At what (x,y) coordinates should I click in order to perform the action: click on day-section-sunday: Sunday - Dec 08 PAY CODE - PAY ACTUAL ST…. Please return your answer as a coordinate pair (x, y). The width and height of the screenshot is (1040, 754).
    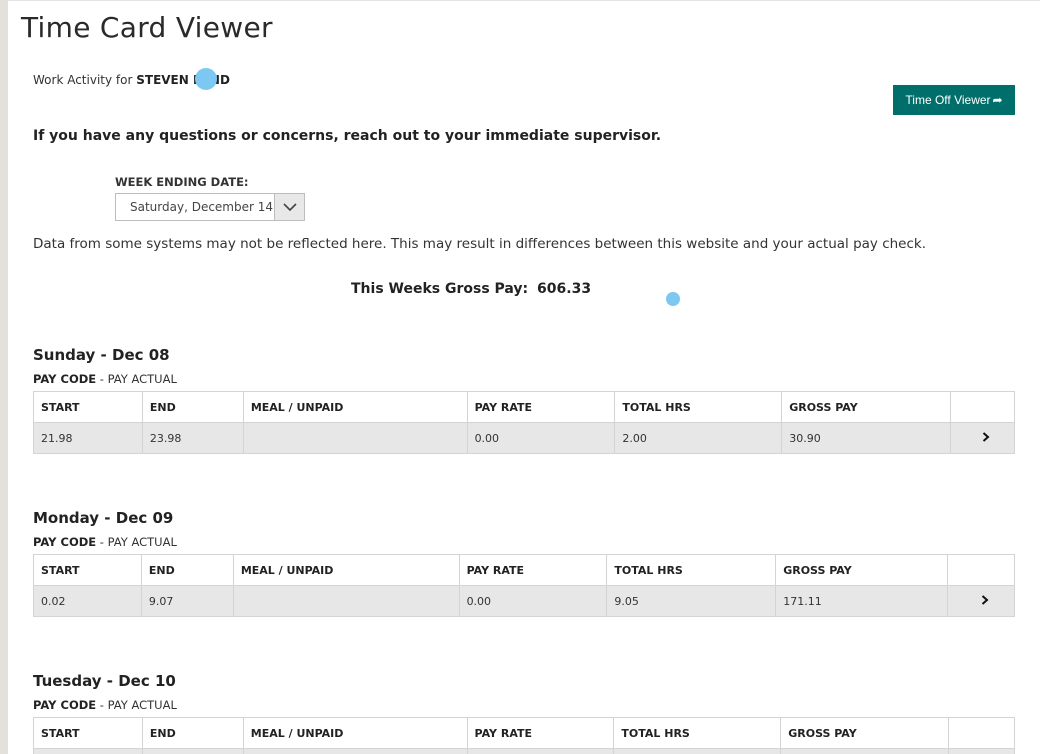
    Looking at the image, I should click on (524, 400).